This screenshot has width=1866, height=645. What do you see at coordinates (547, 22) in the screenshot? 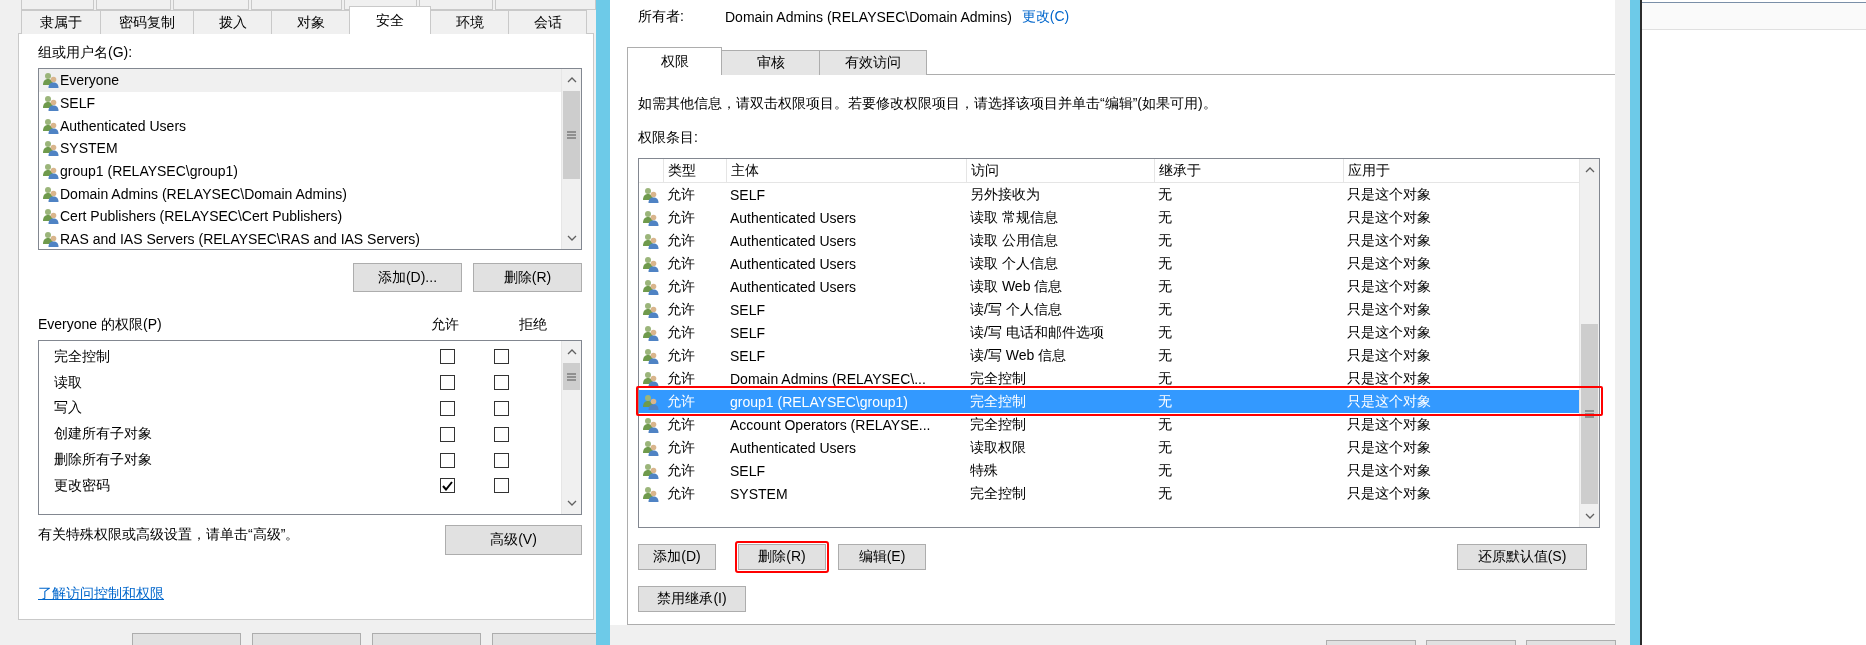
I see `tab: 会话` at bounding box center [547, 22].